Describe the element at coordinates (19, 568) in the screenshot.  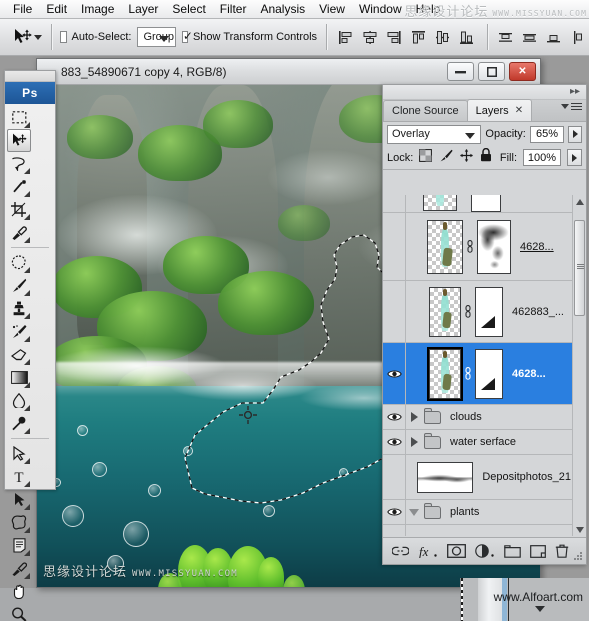
I see `color-sampler-tool-icon` at that location.